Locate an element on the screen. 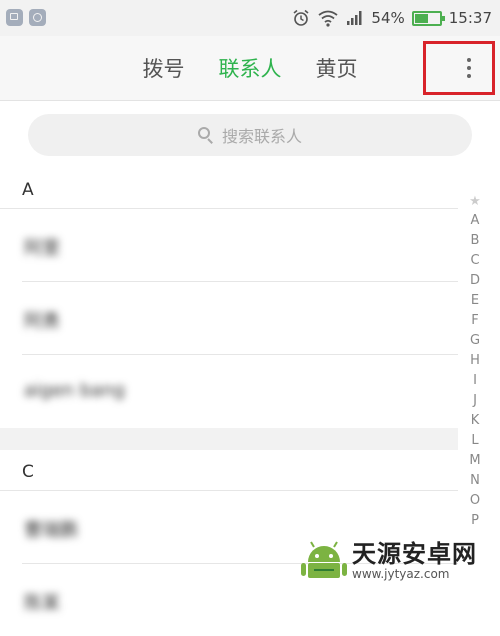 The image size is (500, 636). tab-contacts: 联系人 is located at coordinates (250, 68).